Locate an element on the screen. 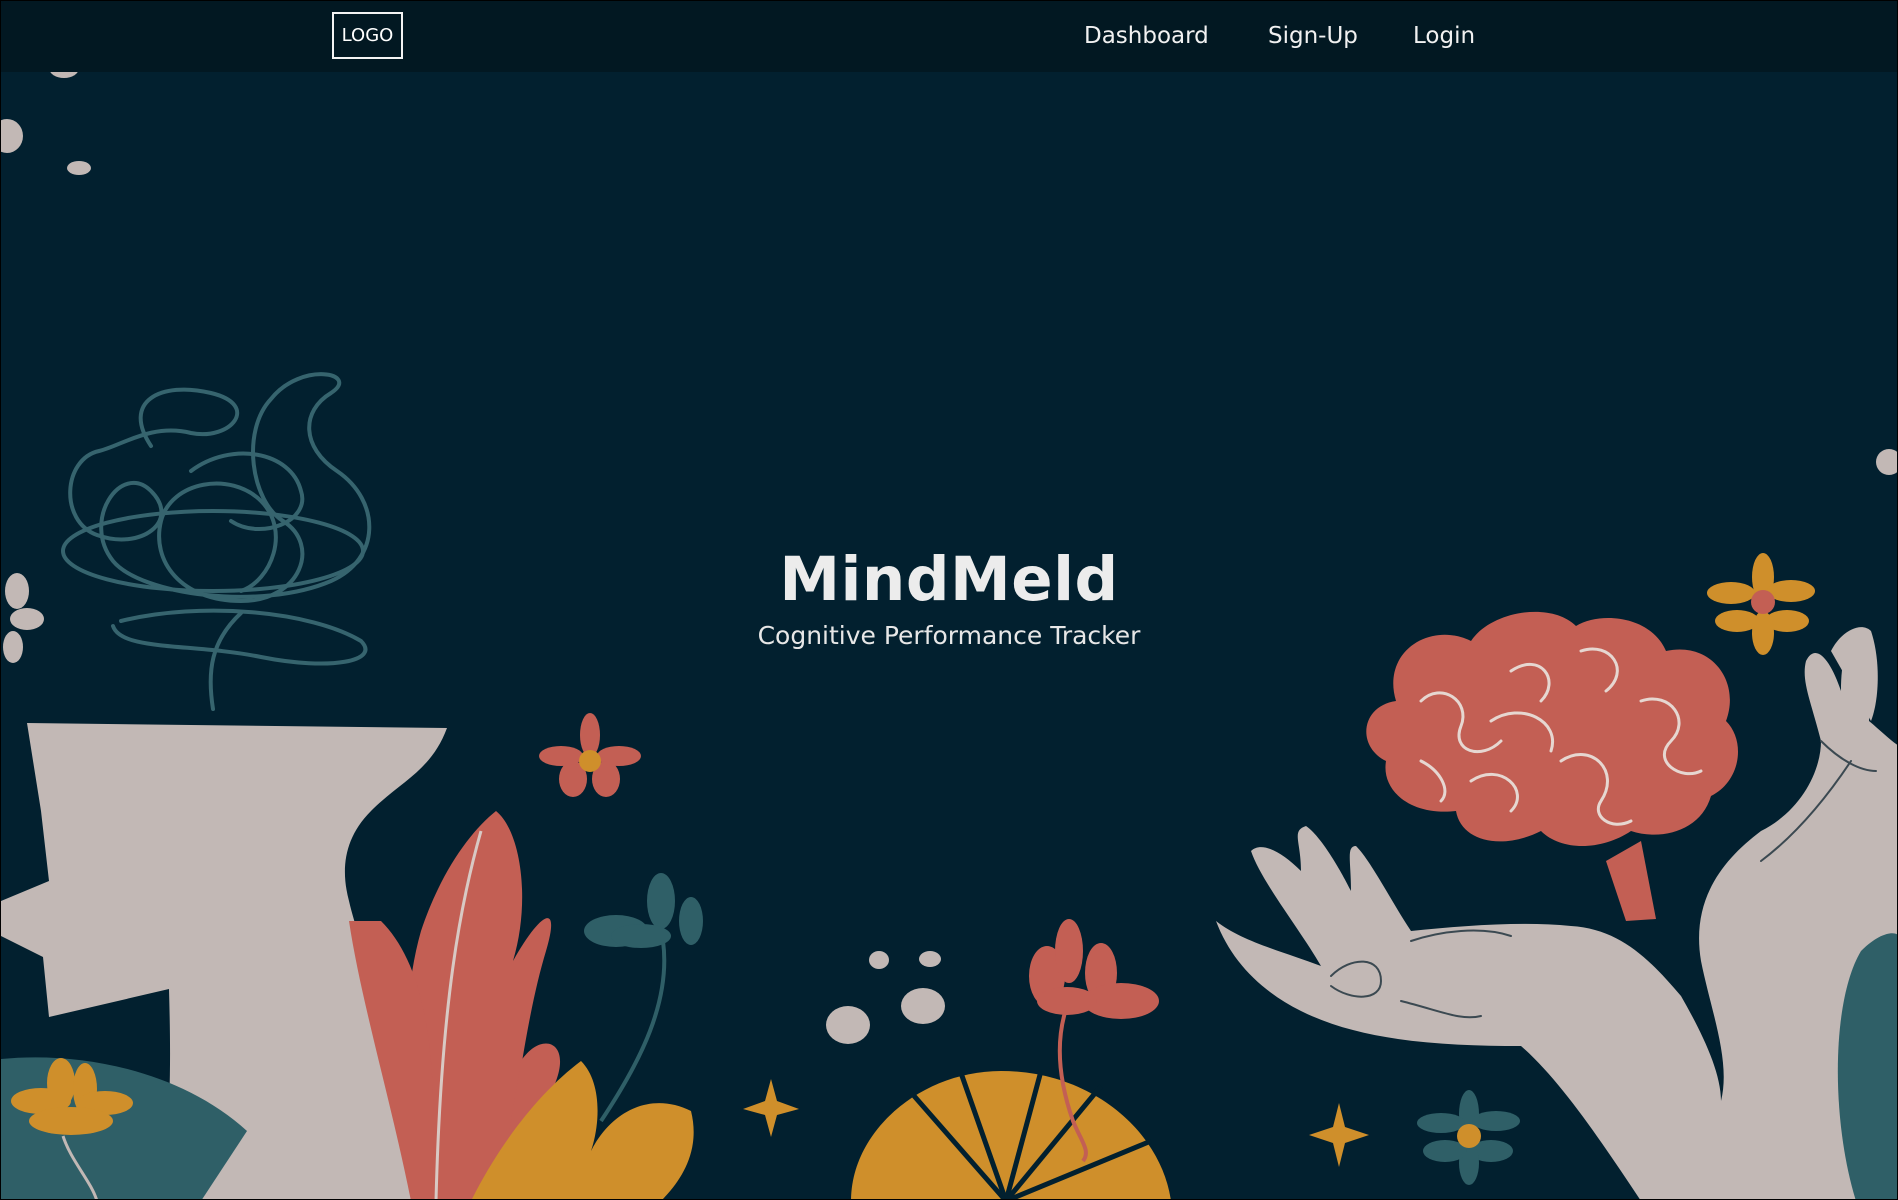  coral-flower-icon is located at coordinates (590, 755).